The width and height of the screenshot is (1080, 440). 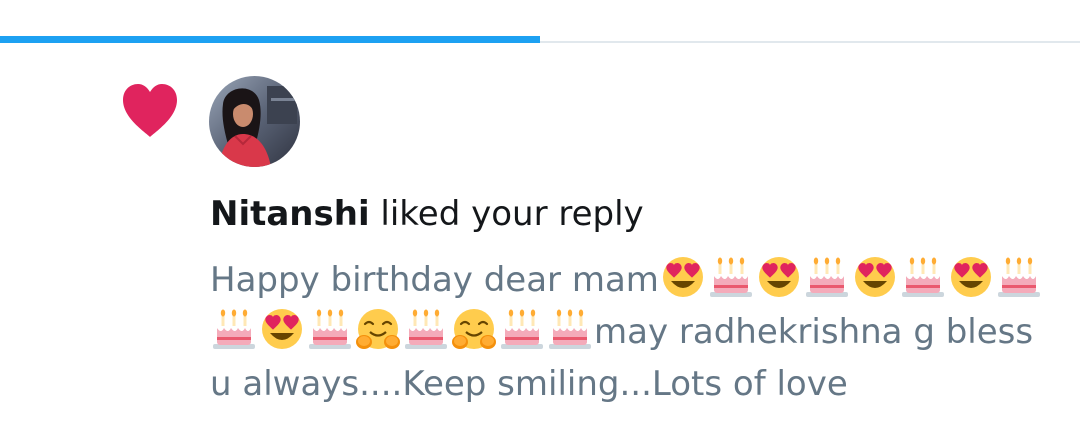 What do you see at coordinates (150, 110) in the screenshot?
I see `heart-icon` at bounding box center [150, 110].